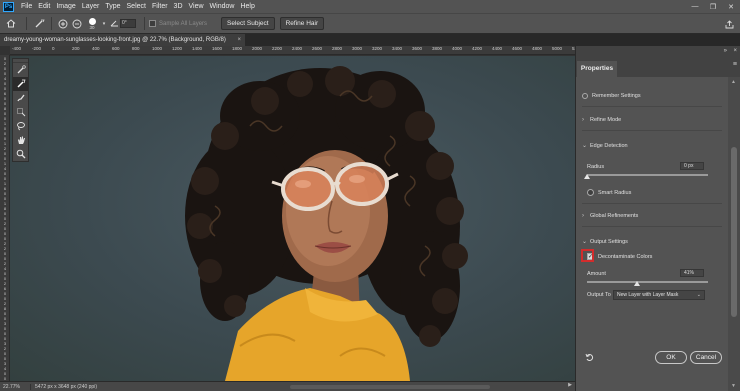 The height and width of the screenshot is (391, 740). Describe the element at coordinates (196, 6) in the screenshot. I see `menu-view: View` at that location.